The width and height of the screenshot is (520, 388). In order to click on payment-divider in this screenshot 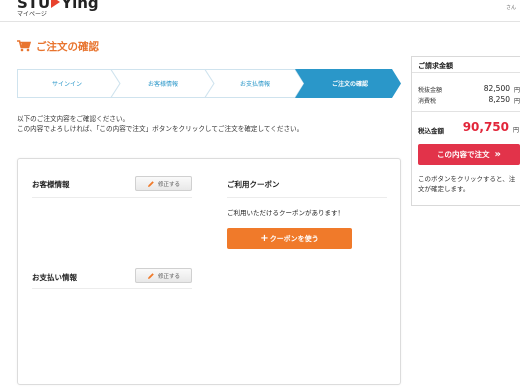, I will do `click(112, 288)`.